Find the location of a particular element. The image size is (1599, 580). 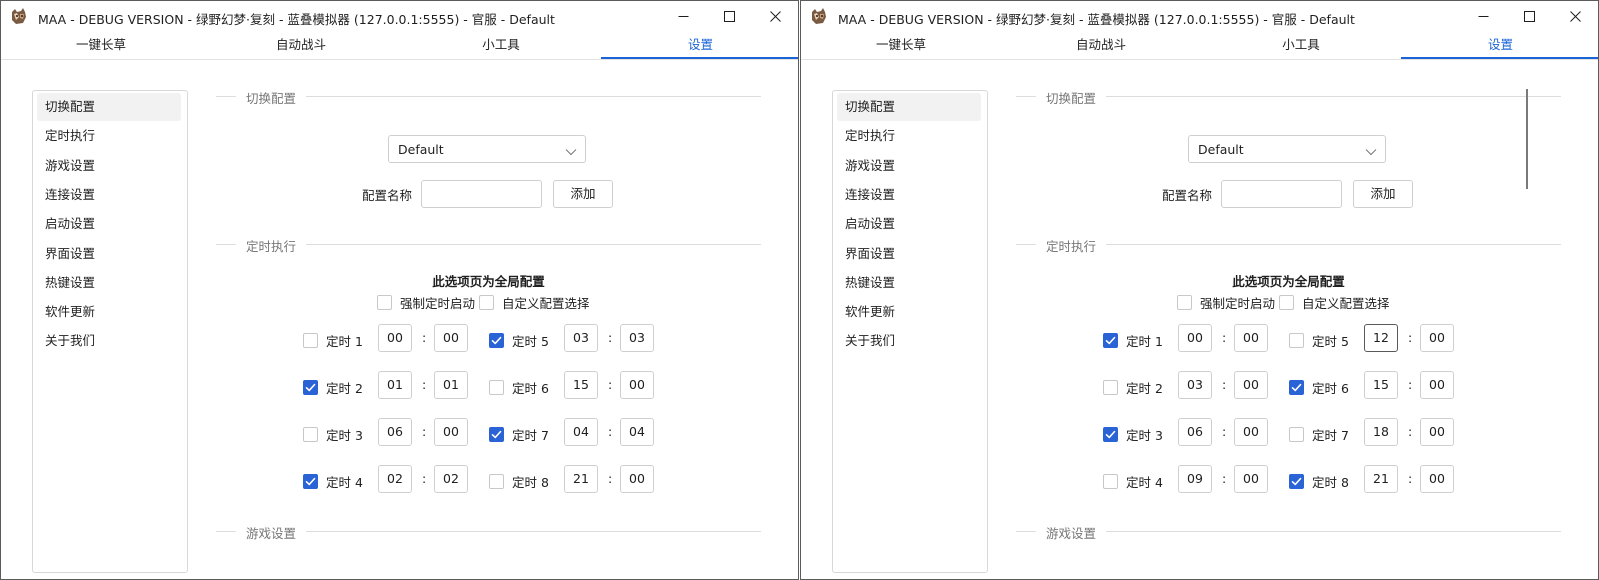

timer-hour-input: 12 is located at coordinates (1381, 338).